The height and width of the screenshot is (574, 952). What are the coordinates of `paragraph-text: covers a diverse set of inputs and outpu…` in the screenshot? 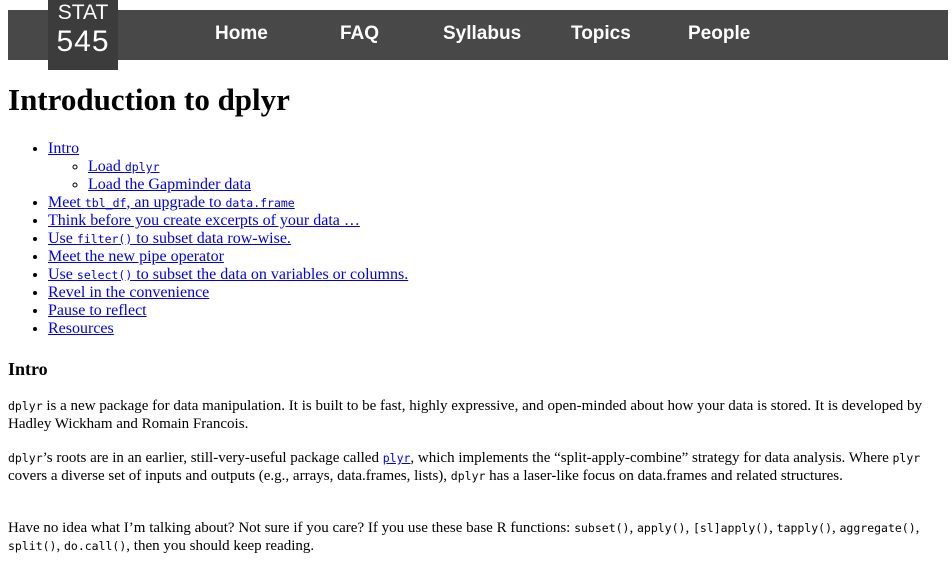 It's located at (229, 475).